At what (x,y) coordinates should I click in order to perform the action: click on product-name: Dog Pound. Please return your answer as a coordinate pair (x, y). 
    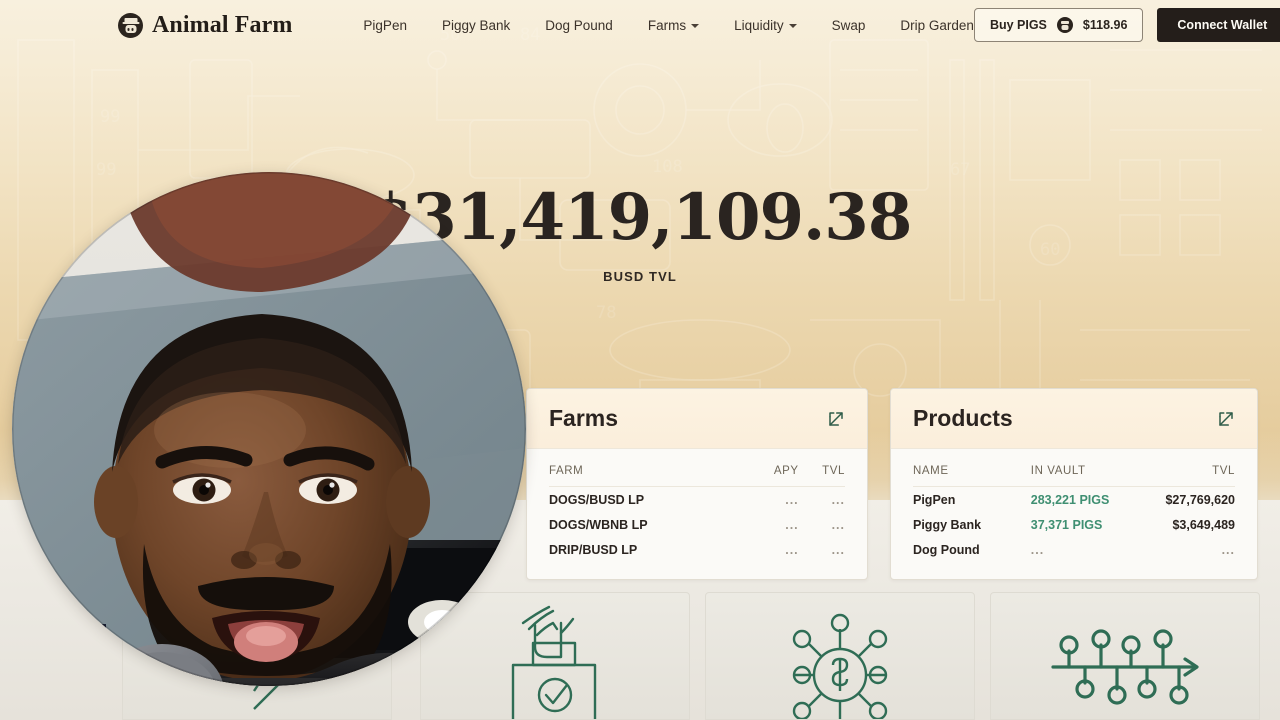
    Looking at the image, I should click on (946, 549).